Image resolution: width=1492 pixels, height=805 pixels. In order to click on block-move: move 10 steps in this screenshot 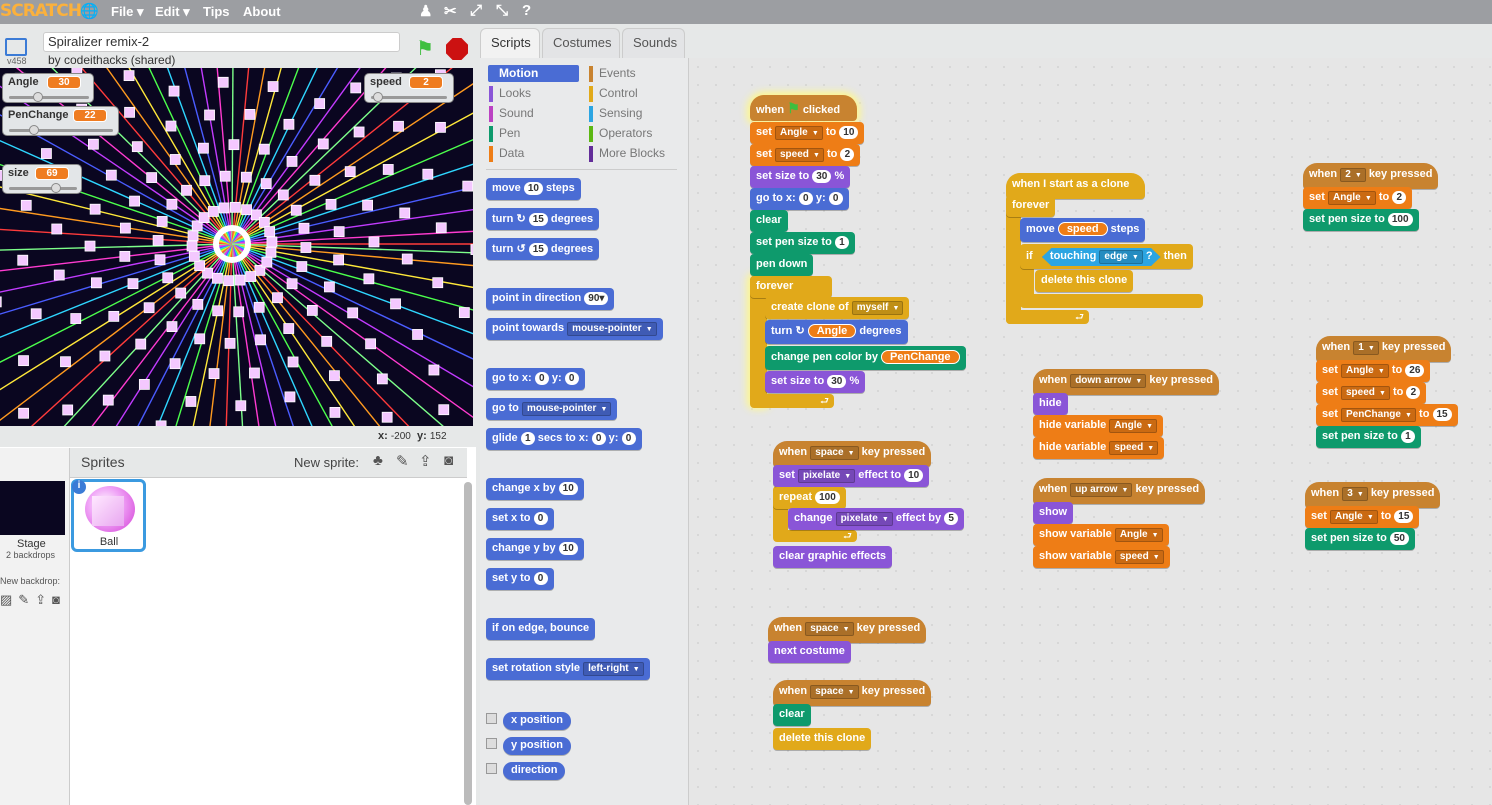, I will do `click(533, 189)`.